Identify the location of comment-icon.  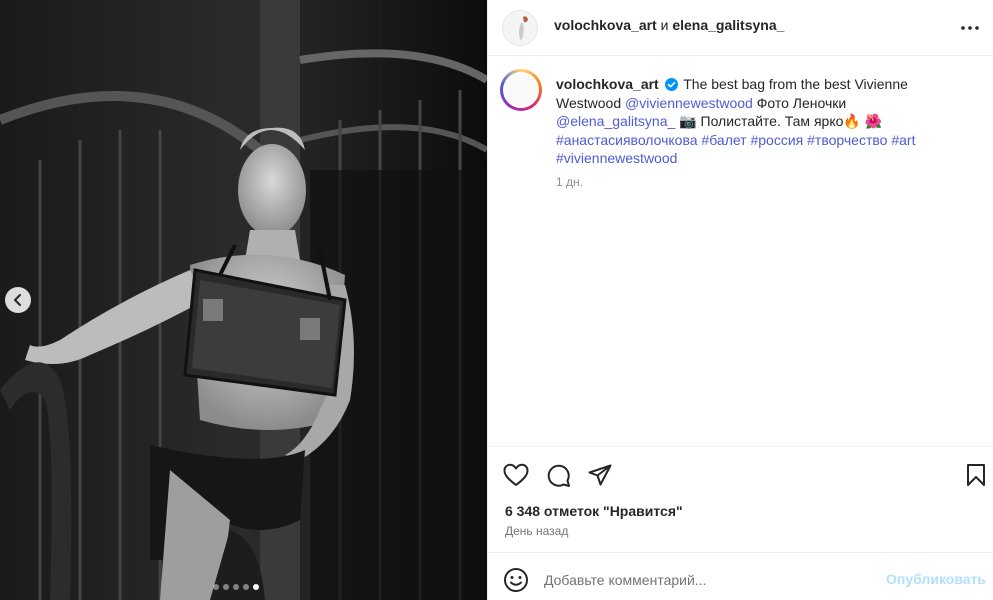
(558, 475).